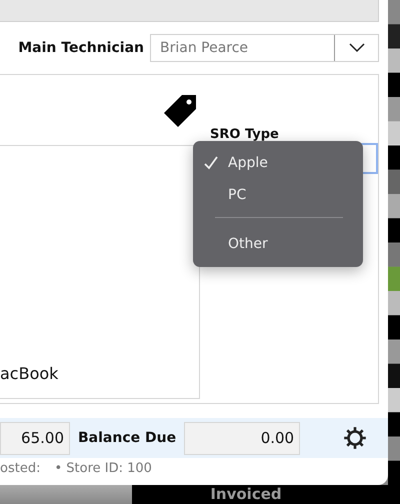  Describe the element at coordinates (103, 468) in the screenshot. I see `status-text: • Store ID: 100` at that location.